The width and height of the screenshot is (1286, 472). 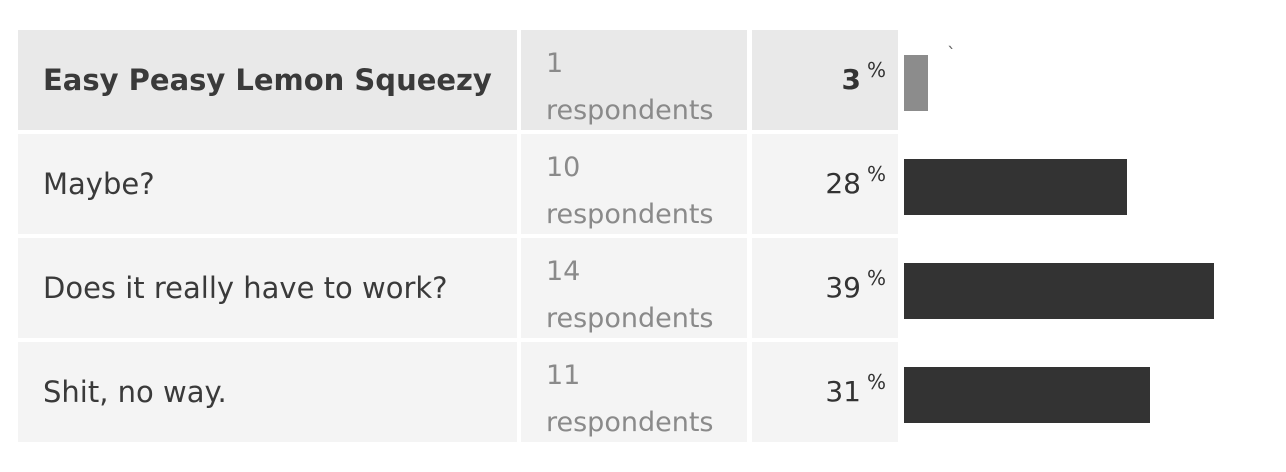 I want to click on percent-value: 3, so click(x=851, y=79).